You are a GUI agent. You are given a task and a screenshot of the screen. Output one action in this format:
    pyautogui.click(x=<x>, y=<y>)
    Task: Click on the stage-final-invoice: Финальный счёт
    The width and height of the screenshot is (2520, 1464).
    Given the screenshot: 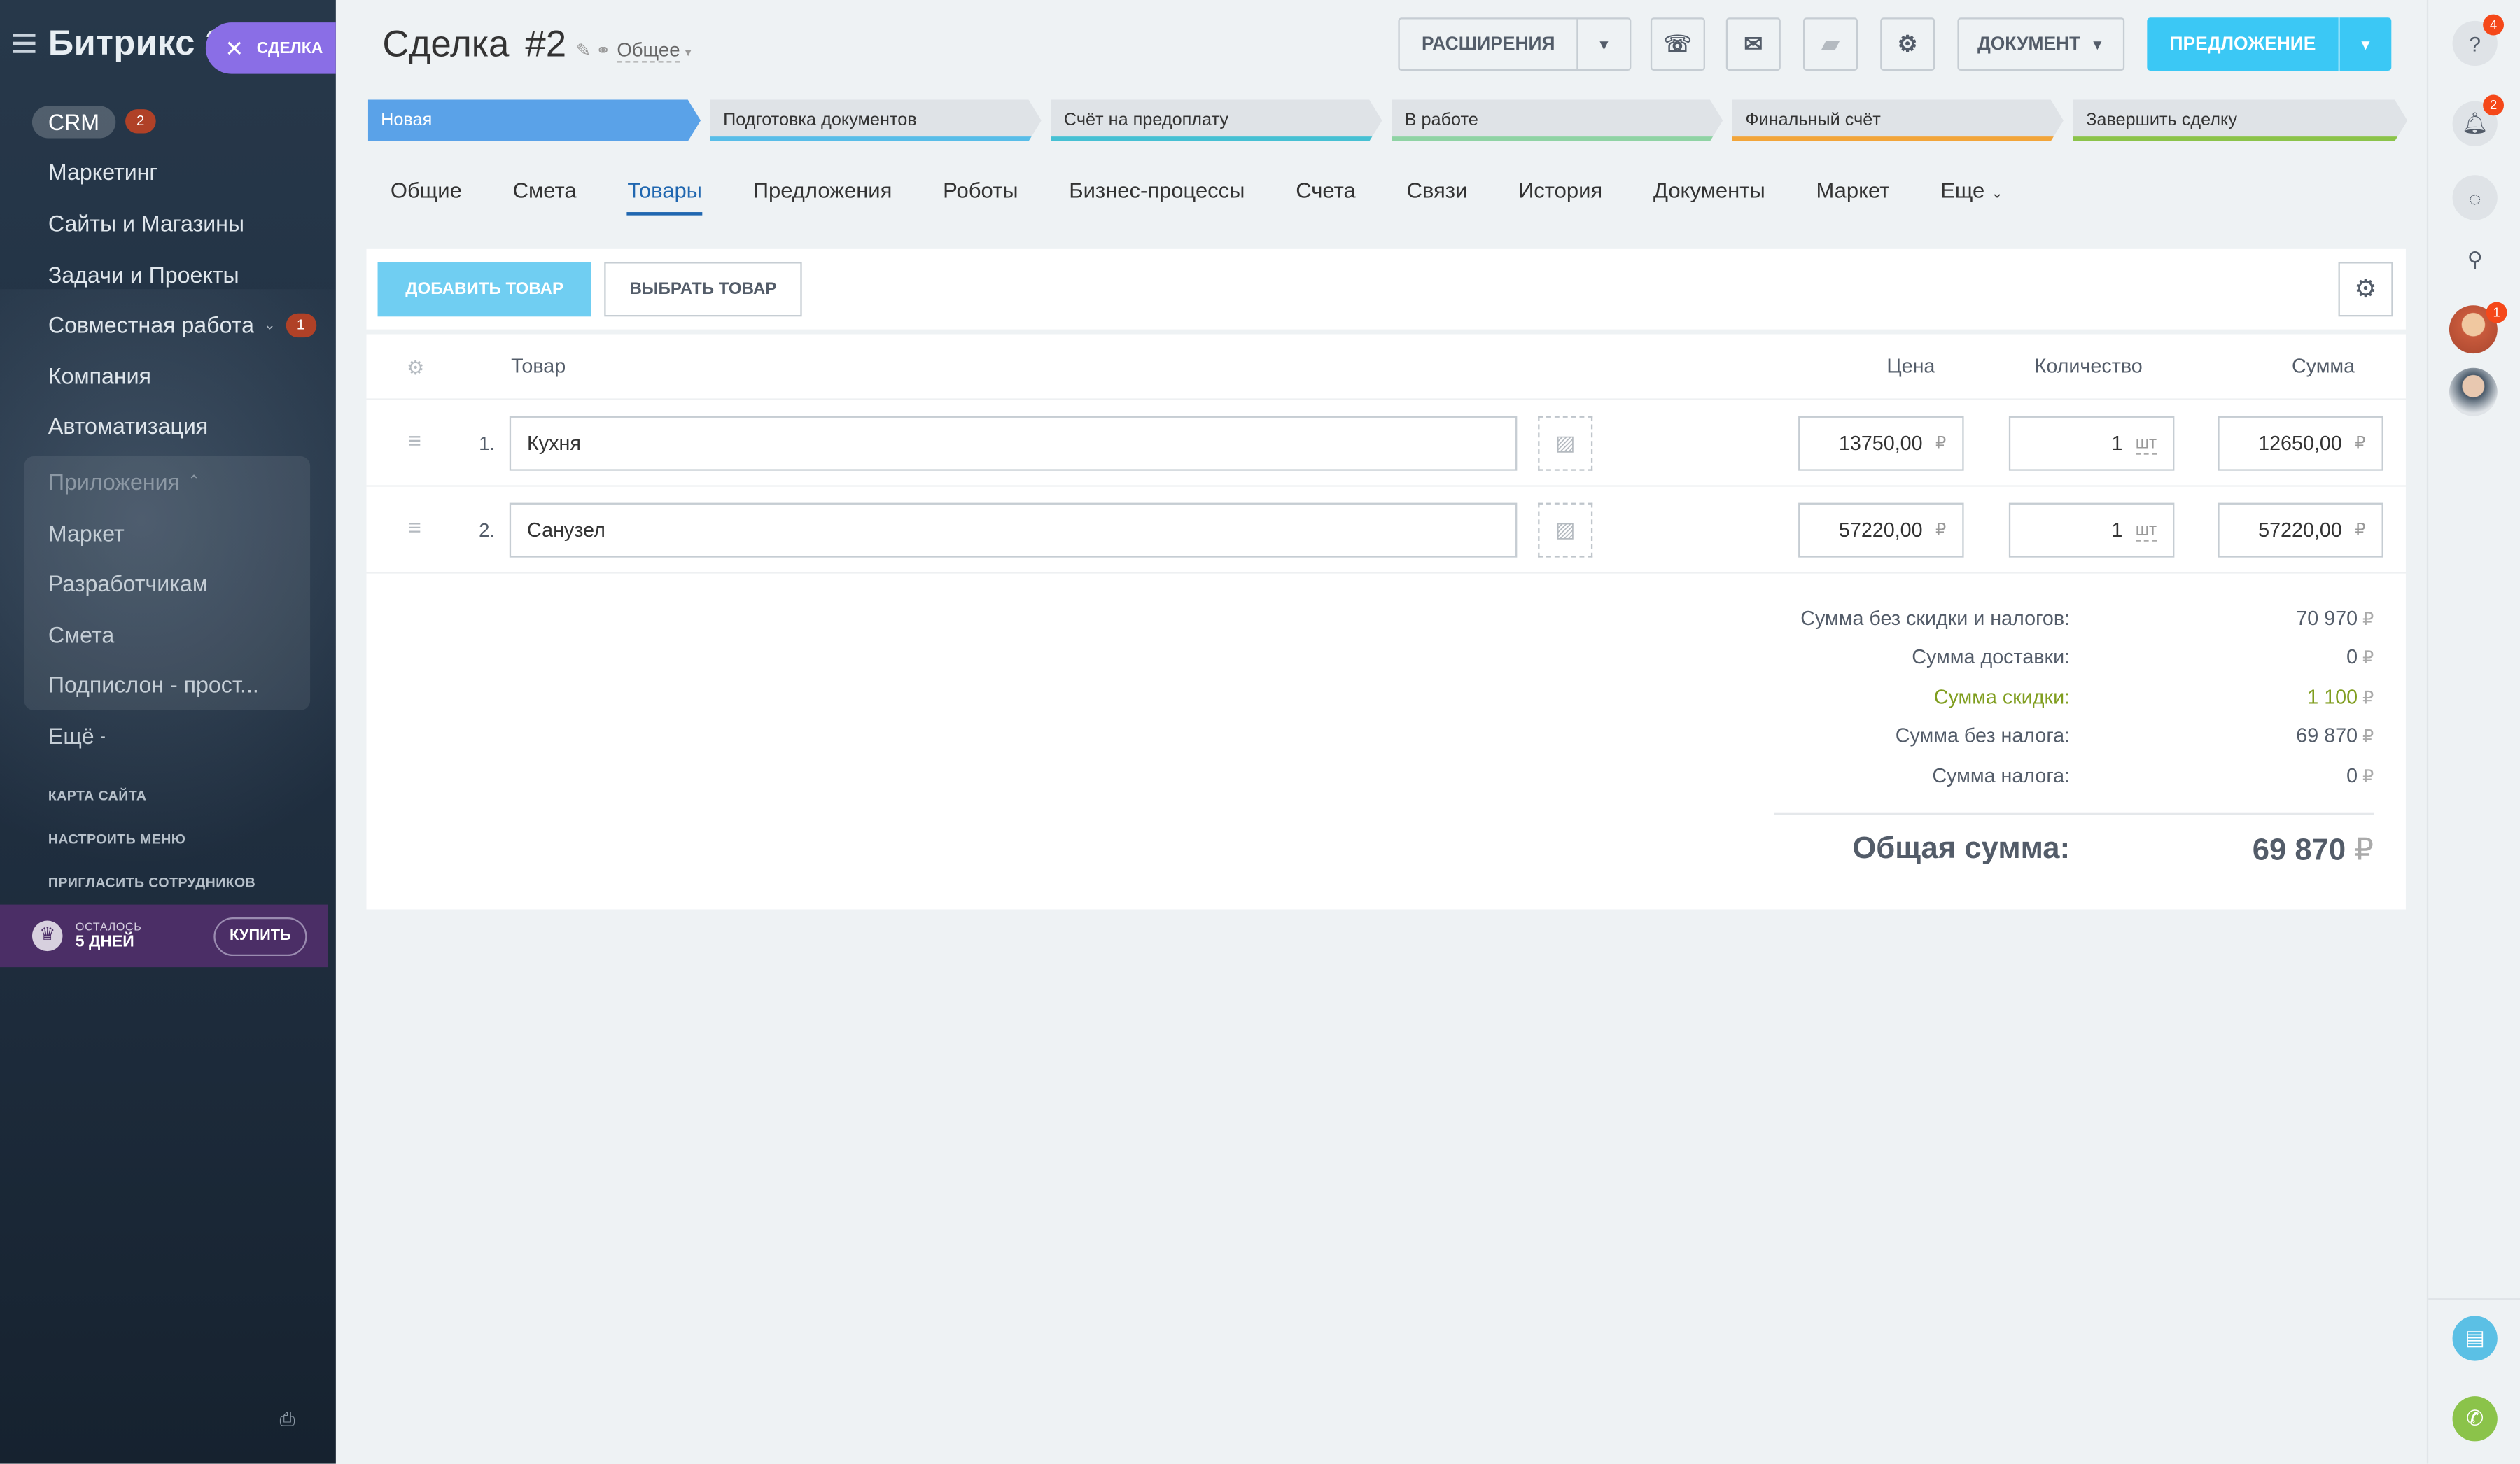 What is the action you would take?
    pyautogui.click(x=1898, y=120)
    